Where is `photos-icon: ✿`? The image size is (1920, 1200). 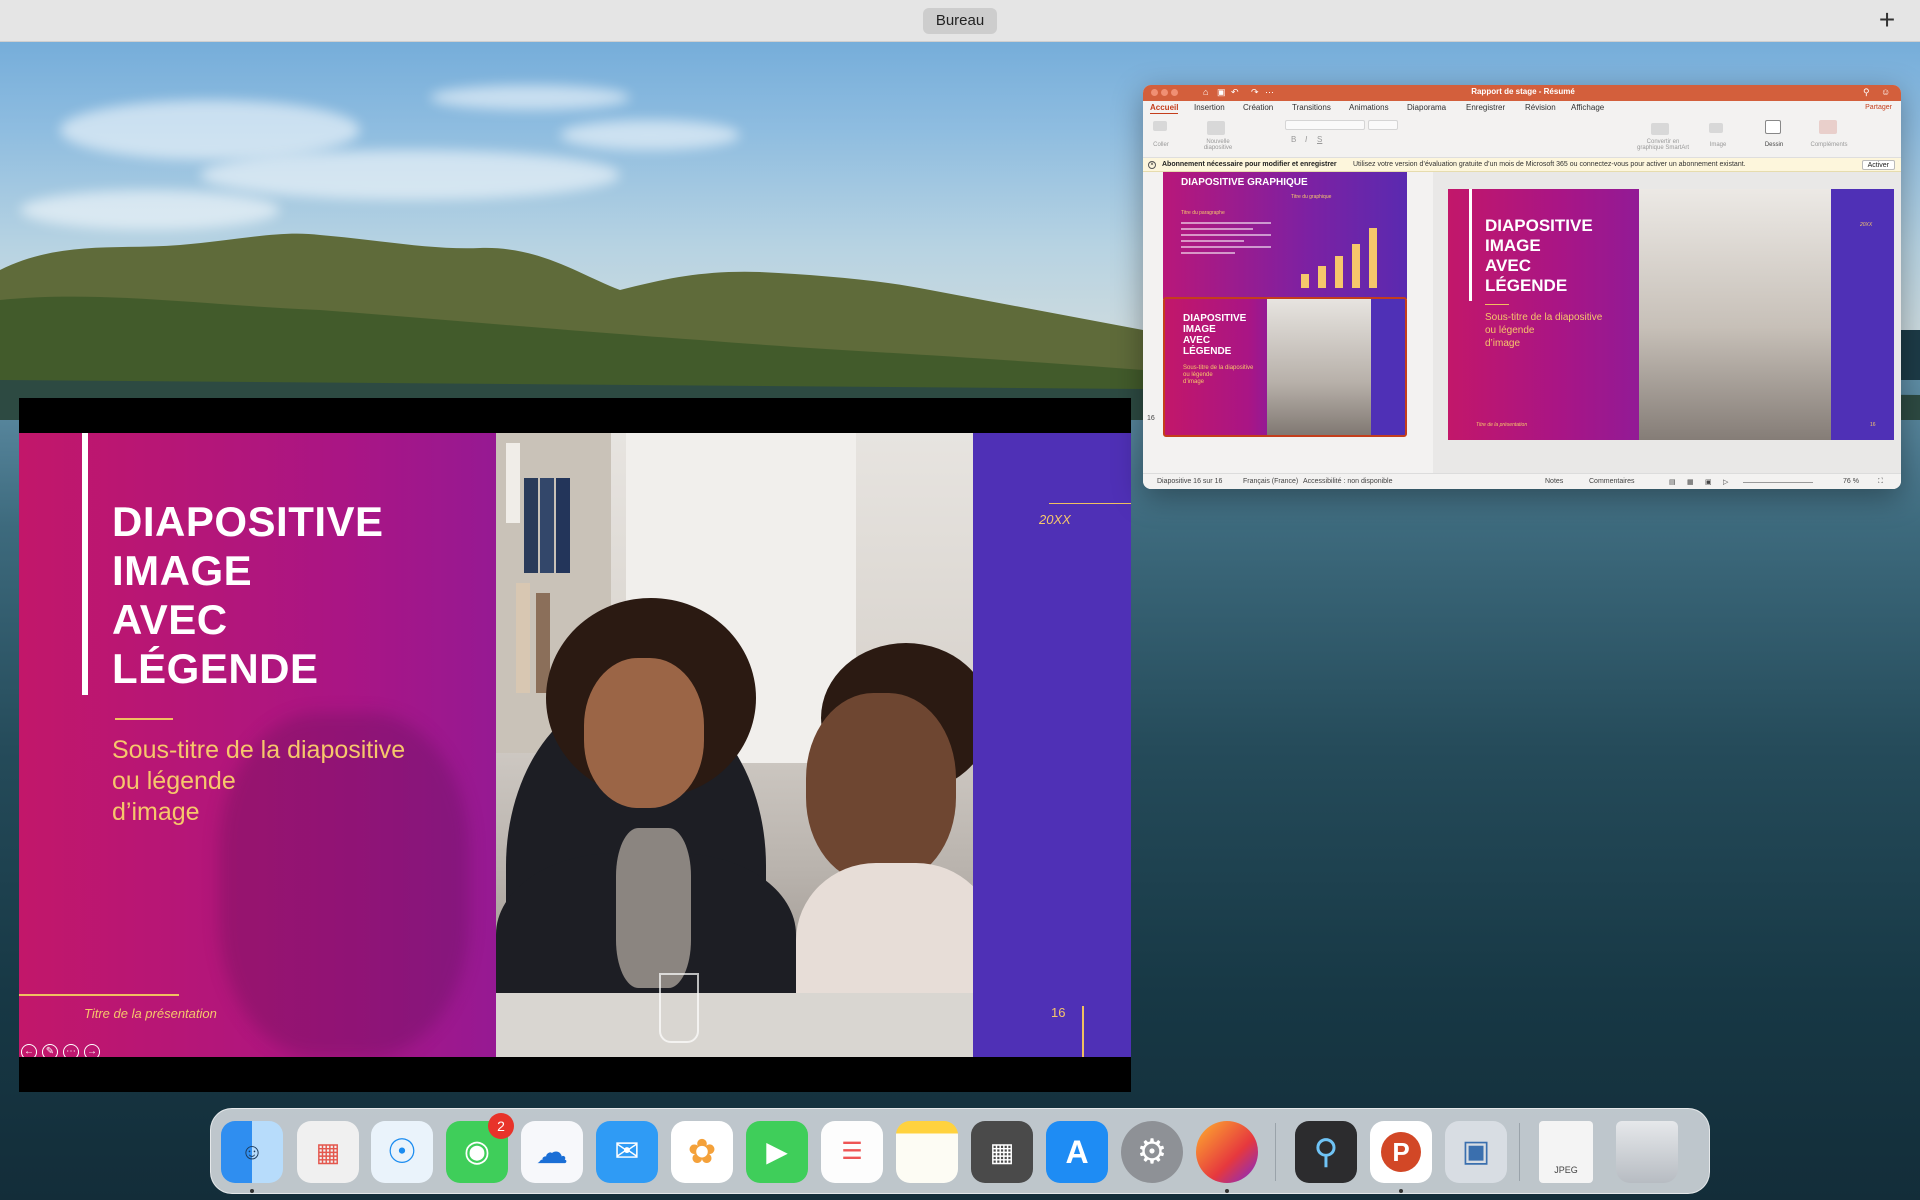 photos-icon: ✿ is located at coordinates (702, 1152).